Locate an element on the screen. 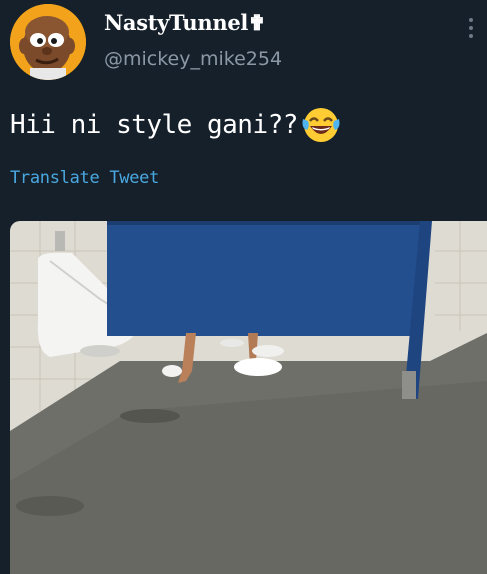  display-name: NastyTunnel✟ is located at coordinates (185, 22).